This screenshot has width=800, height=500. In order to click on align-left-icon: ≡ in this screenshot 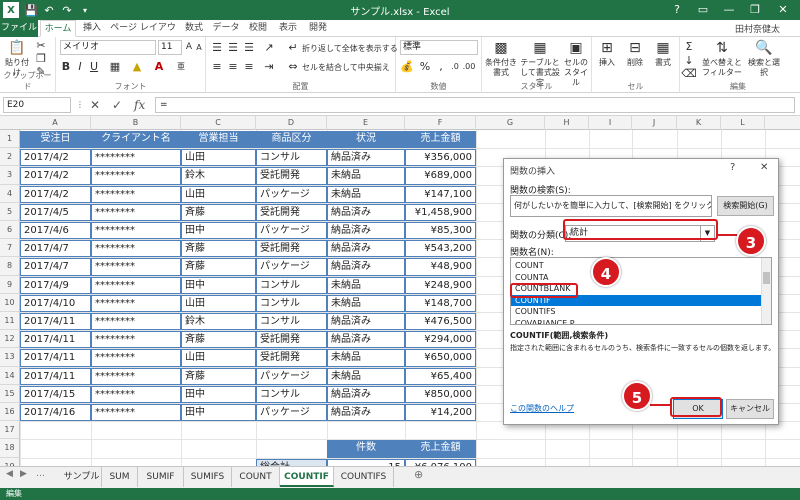, I will do `click(217, 66)`.